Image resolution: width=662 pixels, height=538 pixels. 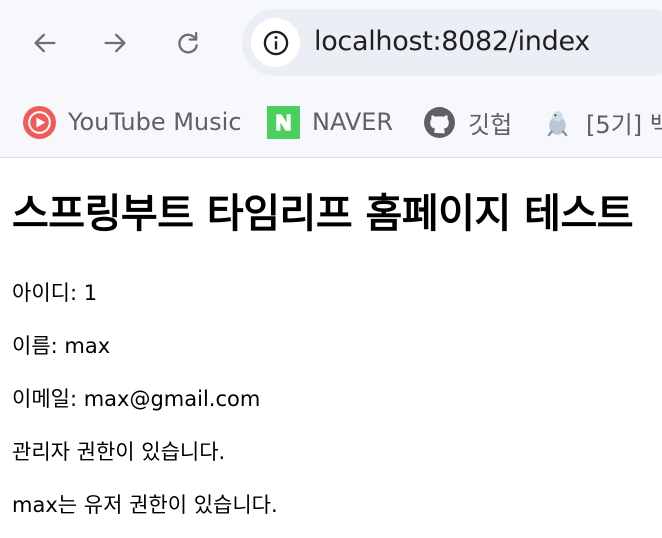 What do you see at coordinates (136, 399) in the screenshot?
I see `user-email-text: 이메일: max@gmail.com` at bounding box center [136, 399].